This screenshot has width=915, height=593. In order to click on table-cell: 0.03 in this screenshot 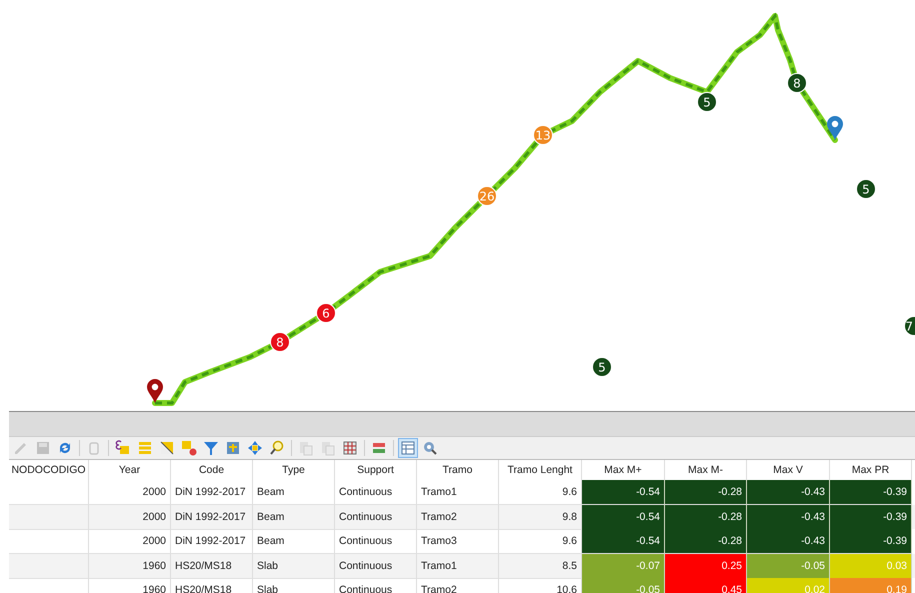, I will do `click(871, 566)`.